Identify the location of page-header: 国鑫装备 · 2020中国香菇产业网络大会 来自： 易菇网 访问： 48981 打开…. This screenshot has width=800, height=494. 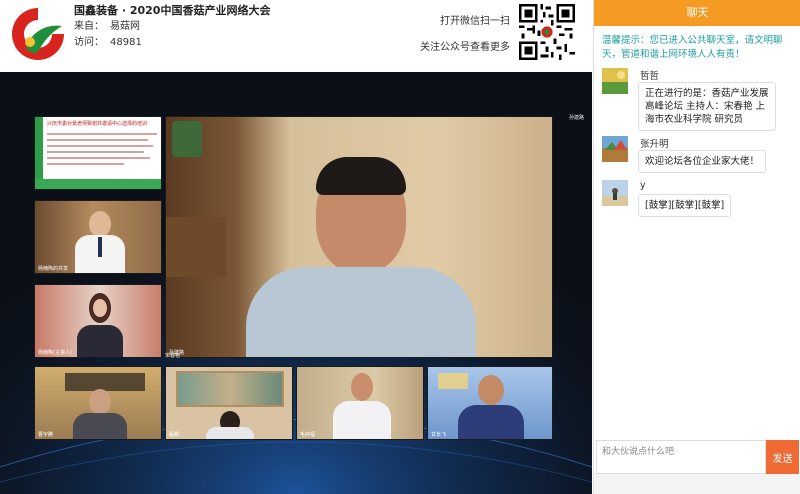
(296, 36).